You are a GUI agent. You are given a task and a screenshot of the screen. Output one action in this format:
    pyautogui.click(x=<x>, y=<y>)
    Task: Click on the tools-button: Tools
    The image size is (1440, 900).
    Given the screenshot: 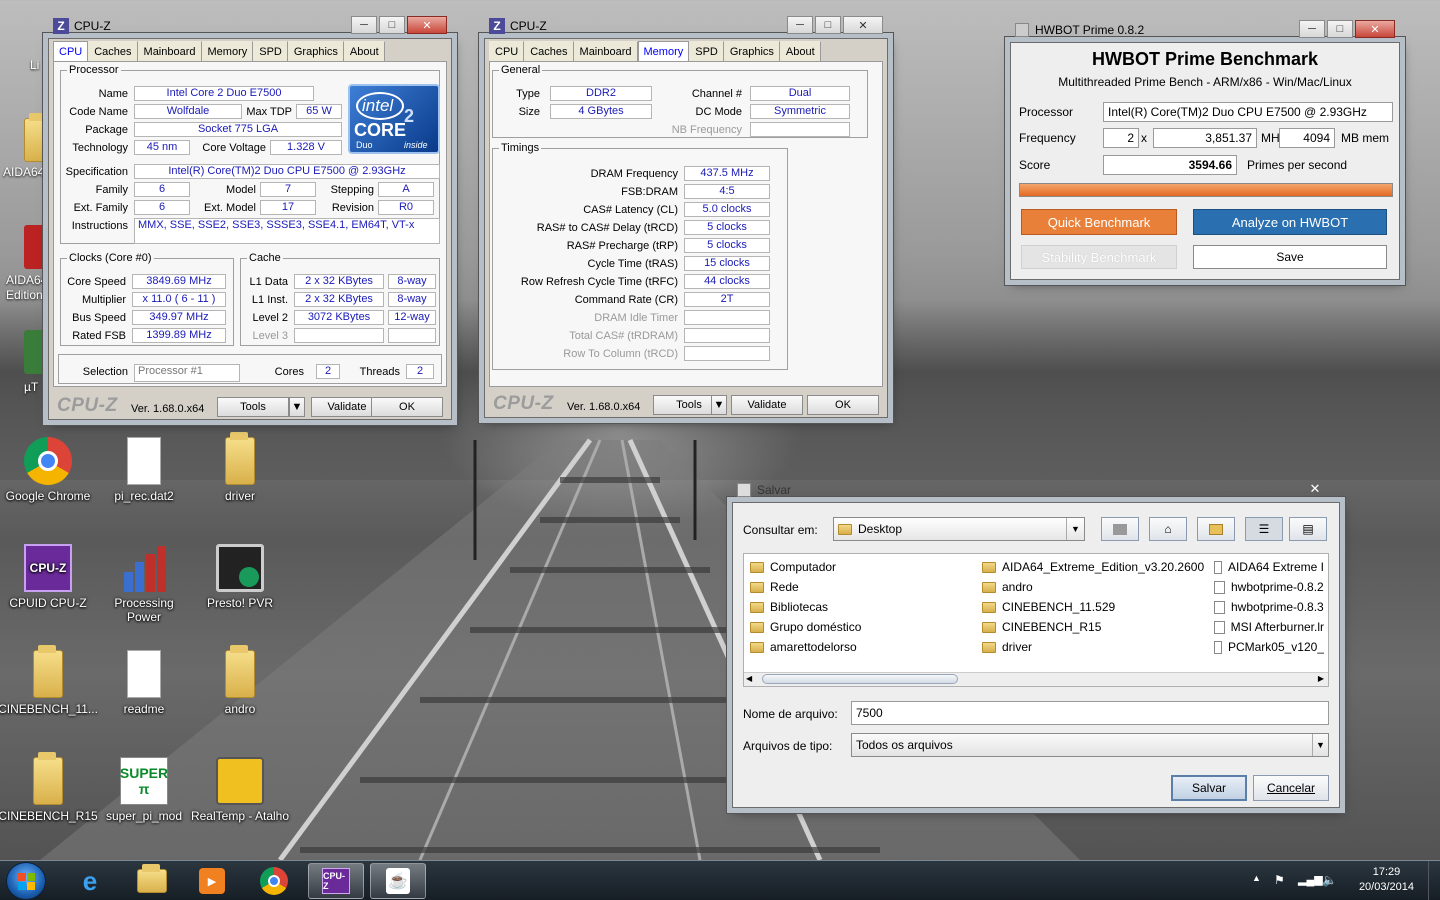 What is the action you would take?
    pyautogui.click(x=253, y=407)
    